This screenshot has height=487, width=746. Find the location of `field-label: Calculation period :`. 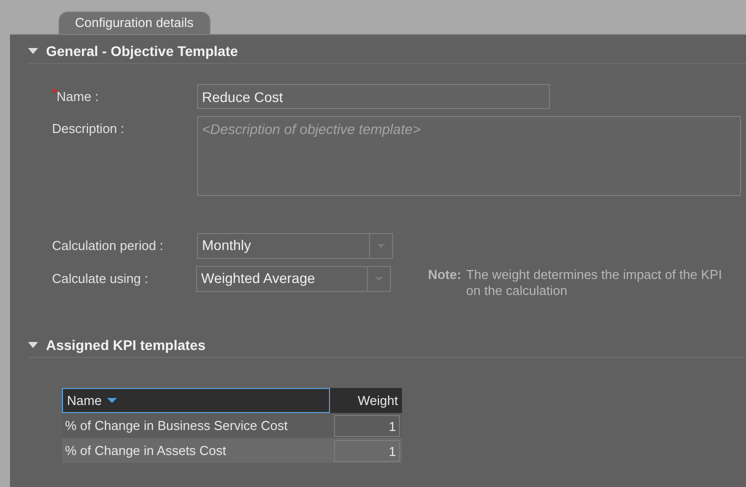

field-label: Calculation period : is located at coordinates (108, 245).